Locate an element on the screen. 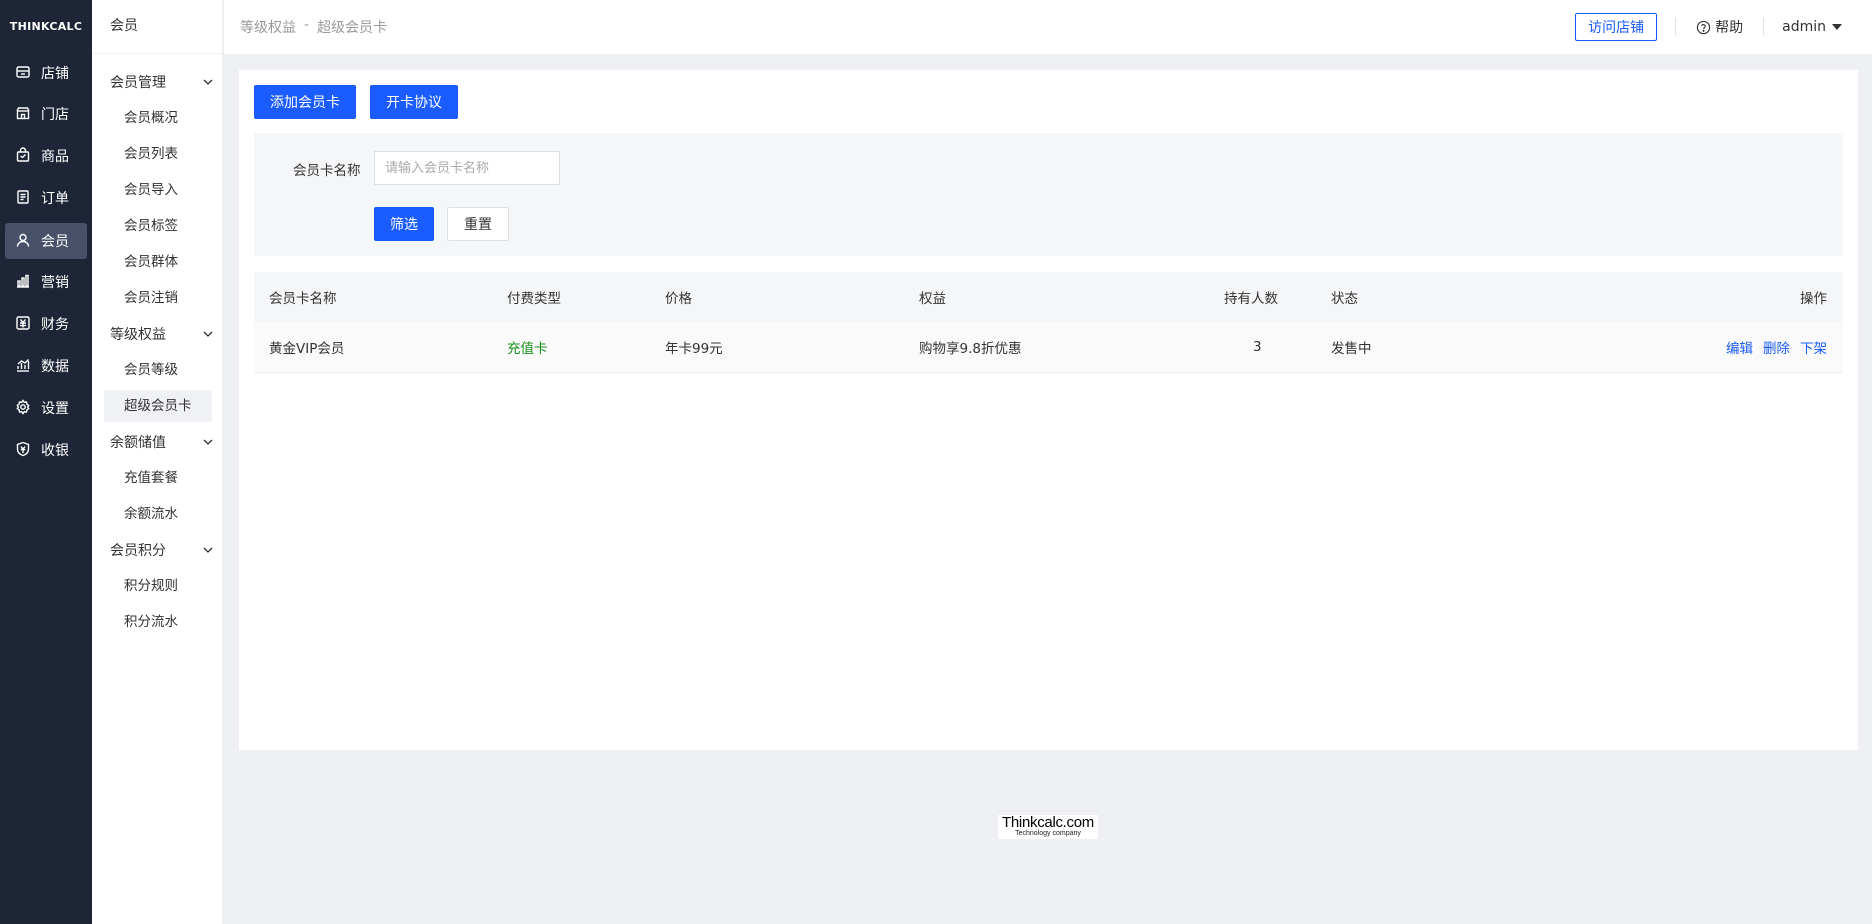 This screenshot has height=924, width=1872. menu-group-member-management: 会员管理 is located at coordinates (162, 82).